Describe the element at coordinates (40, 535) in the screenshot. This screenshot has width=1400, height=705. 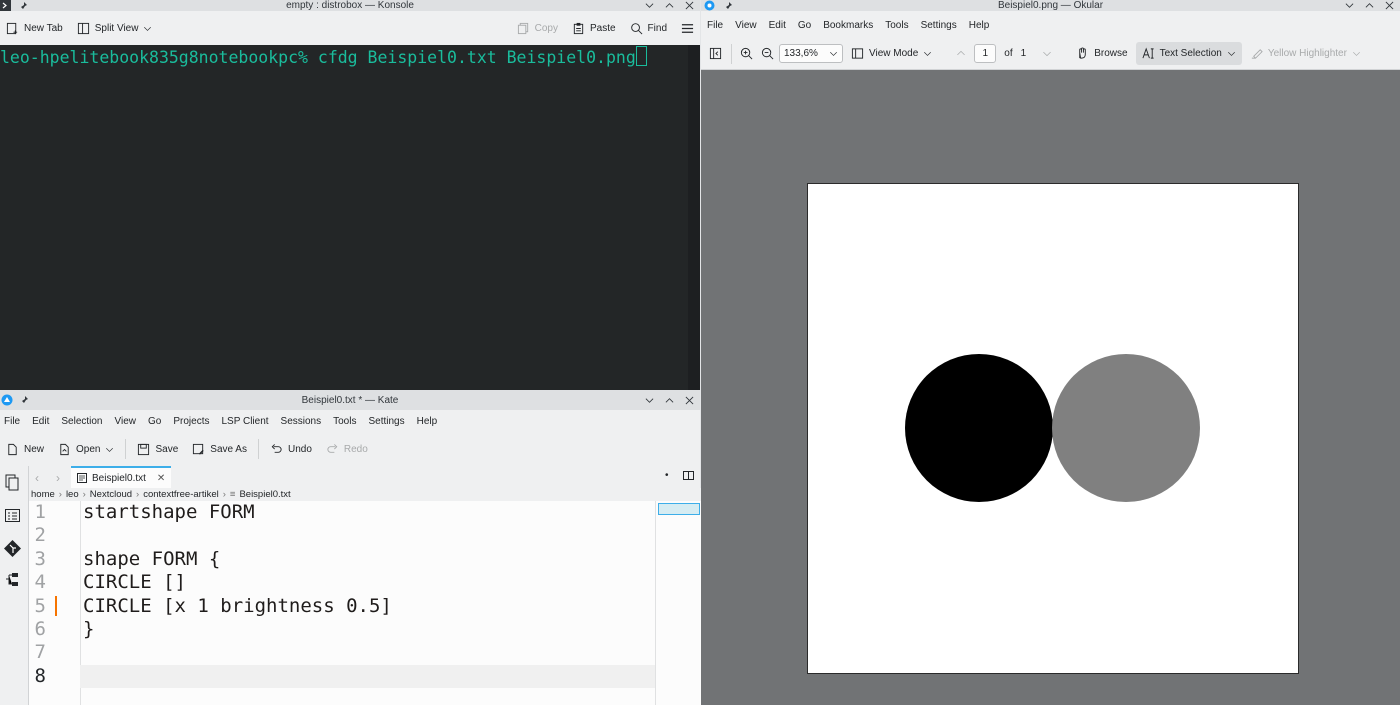
I see `line-number: 2` at that location.